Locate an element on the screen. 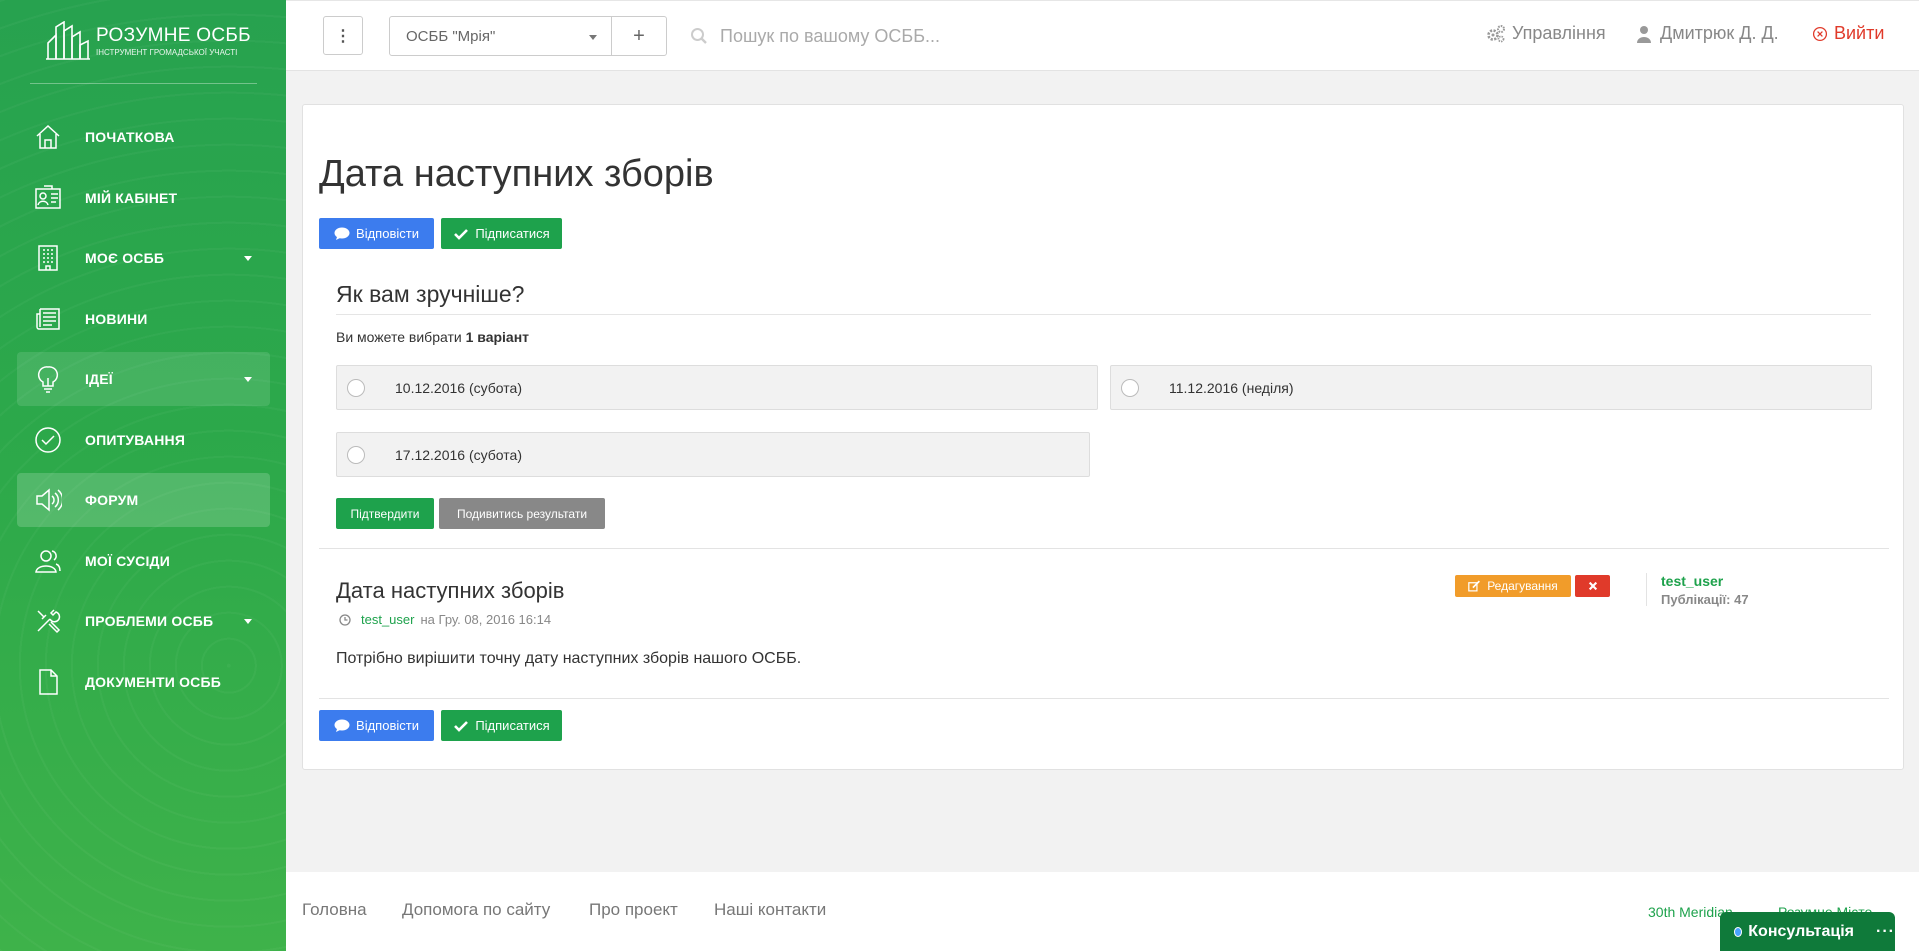 This screenshot has height=951, width=1919. sidebar-item-label: ДОКУМЕНТИ ОСББ is located at coordinates (153, 681).